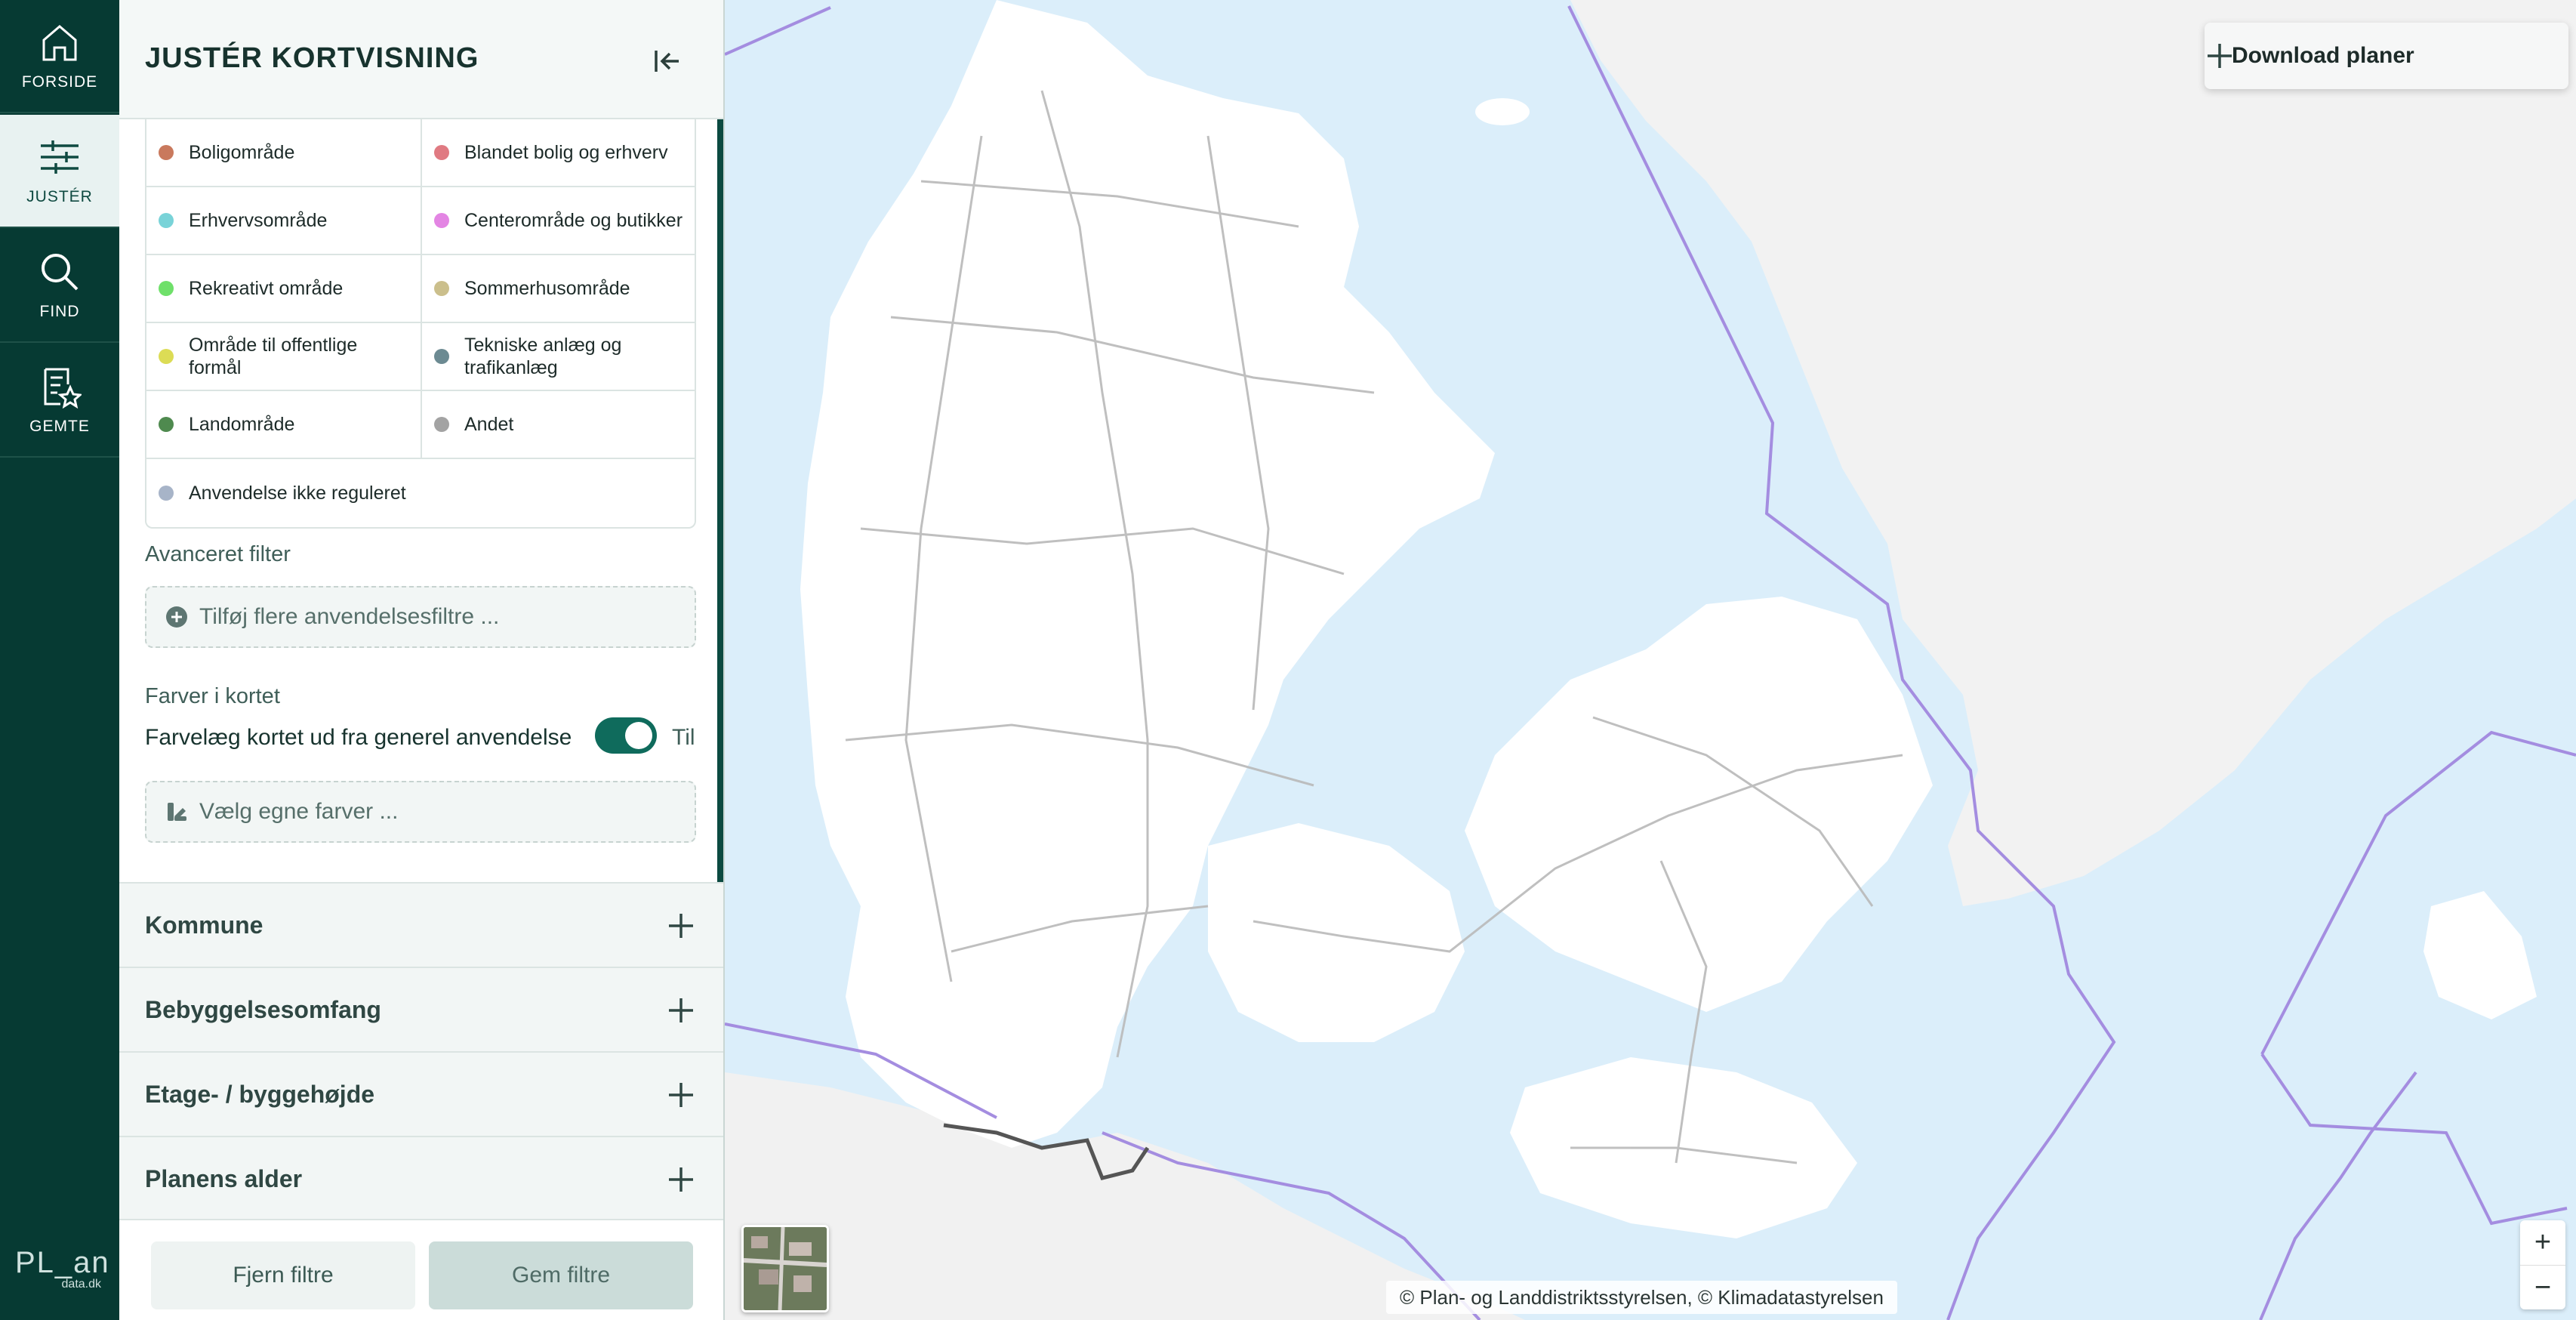  What do you see at coordinates (63, 388) in the screenshot?
I see `saved-list-icon` at bounding box center [63, 388].